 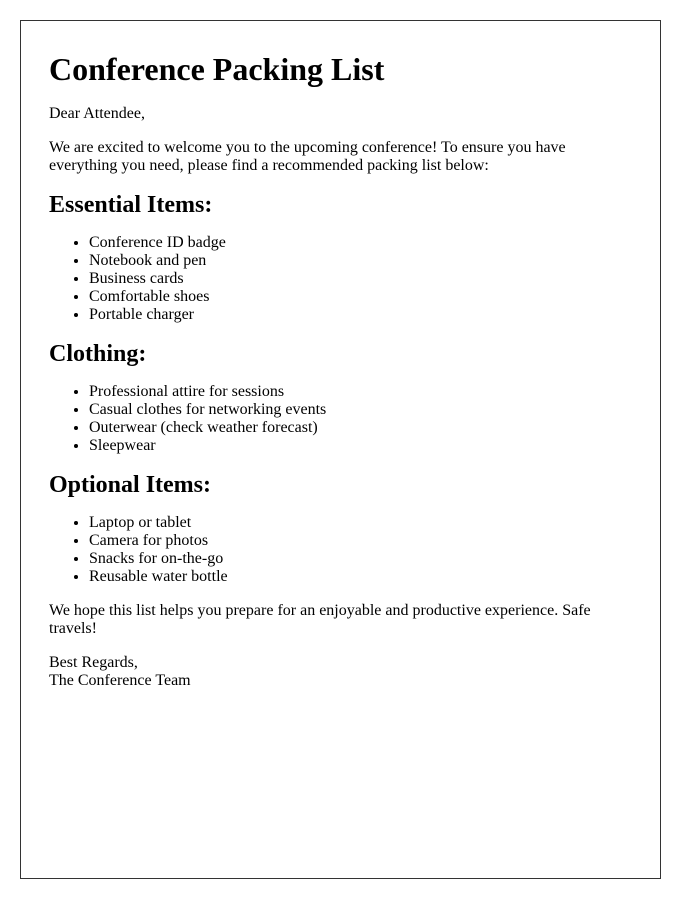 I want to click on list-item: Professional attire for sessions, so click(x=360, y=392).